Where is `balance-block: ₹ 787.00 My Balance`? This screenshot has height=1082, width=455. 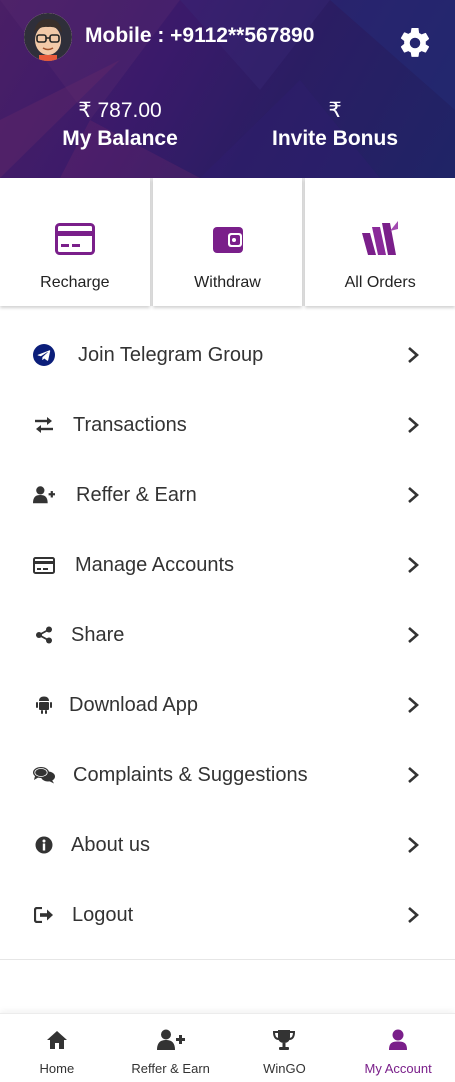 balance-block: ₹ 787.00 My Balance is located at coordinates (120, 124).